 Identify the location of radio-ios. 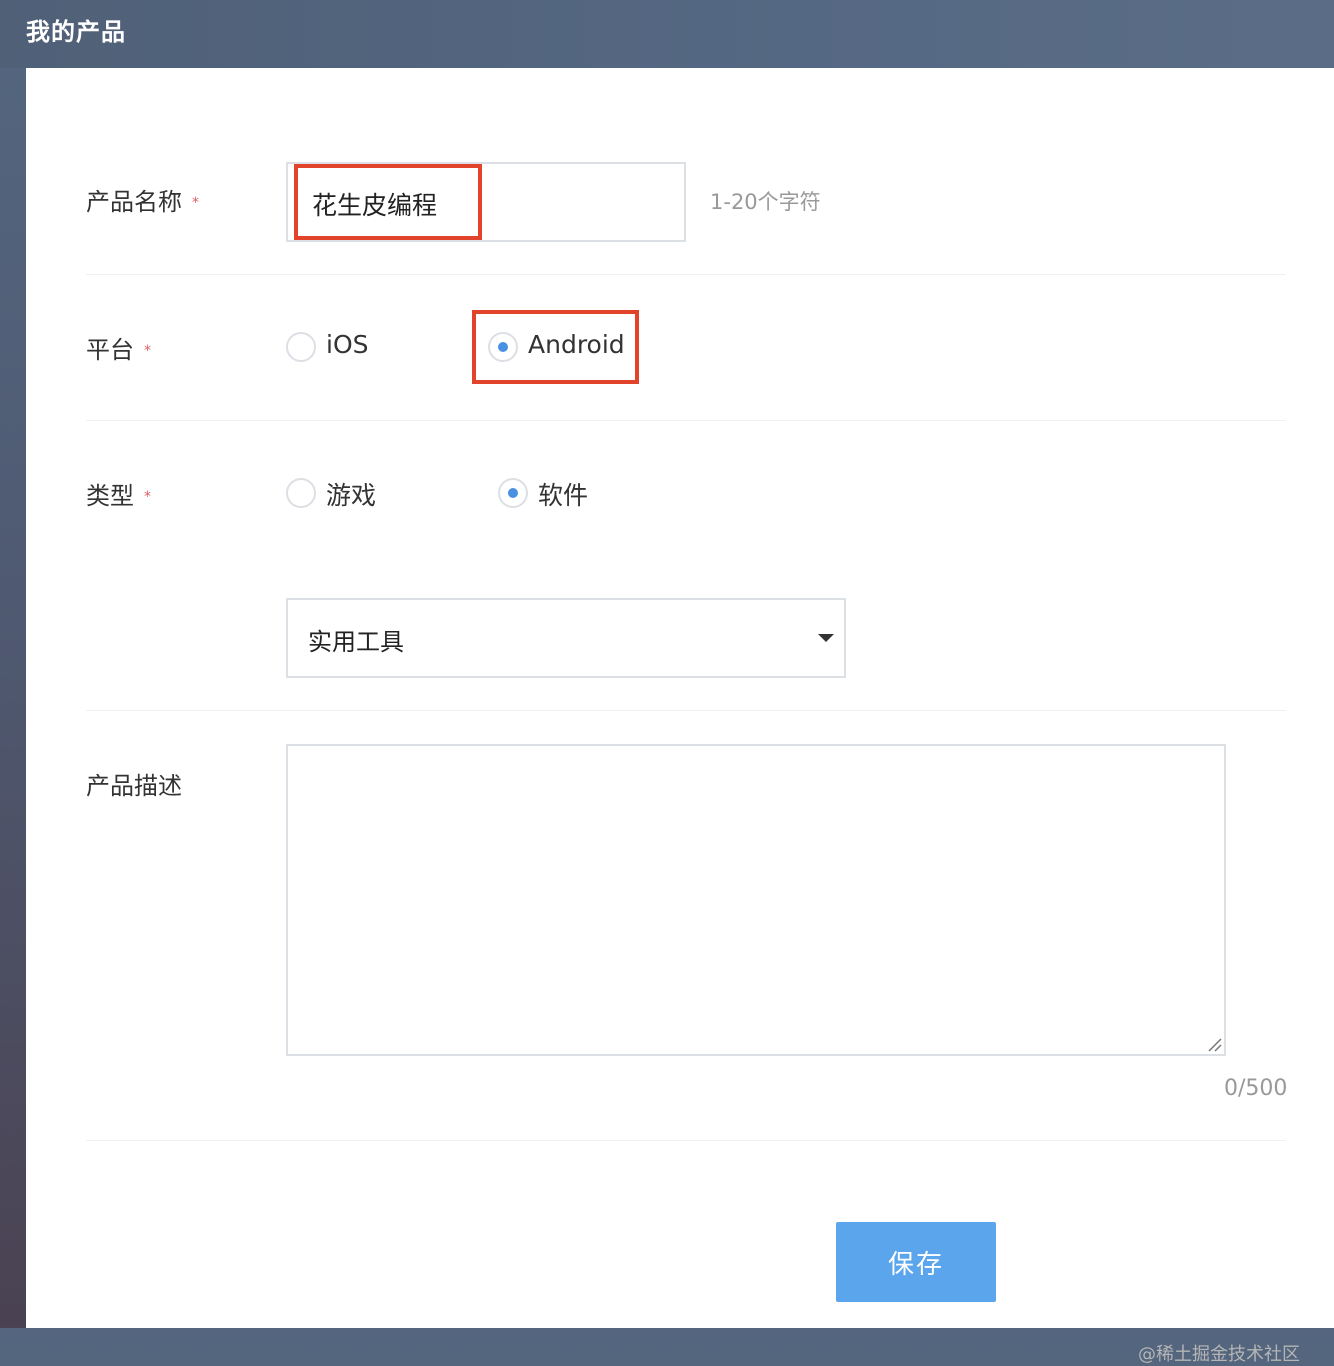
(301, 347).